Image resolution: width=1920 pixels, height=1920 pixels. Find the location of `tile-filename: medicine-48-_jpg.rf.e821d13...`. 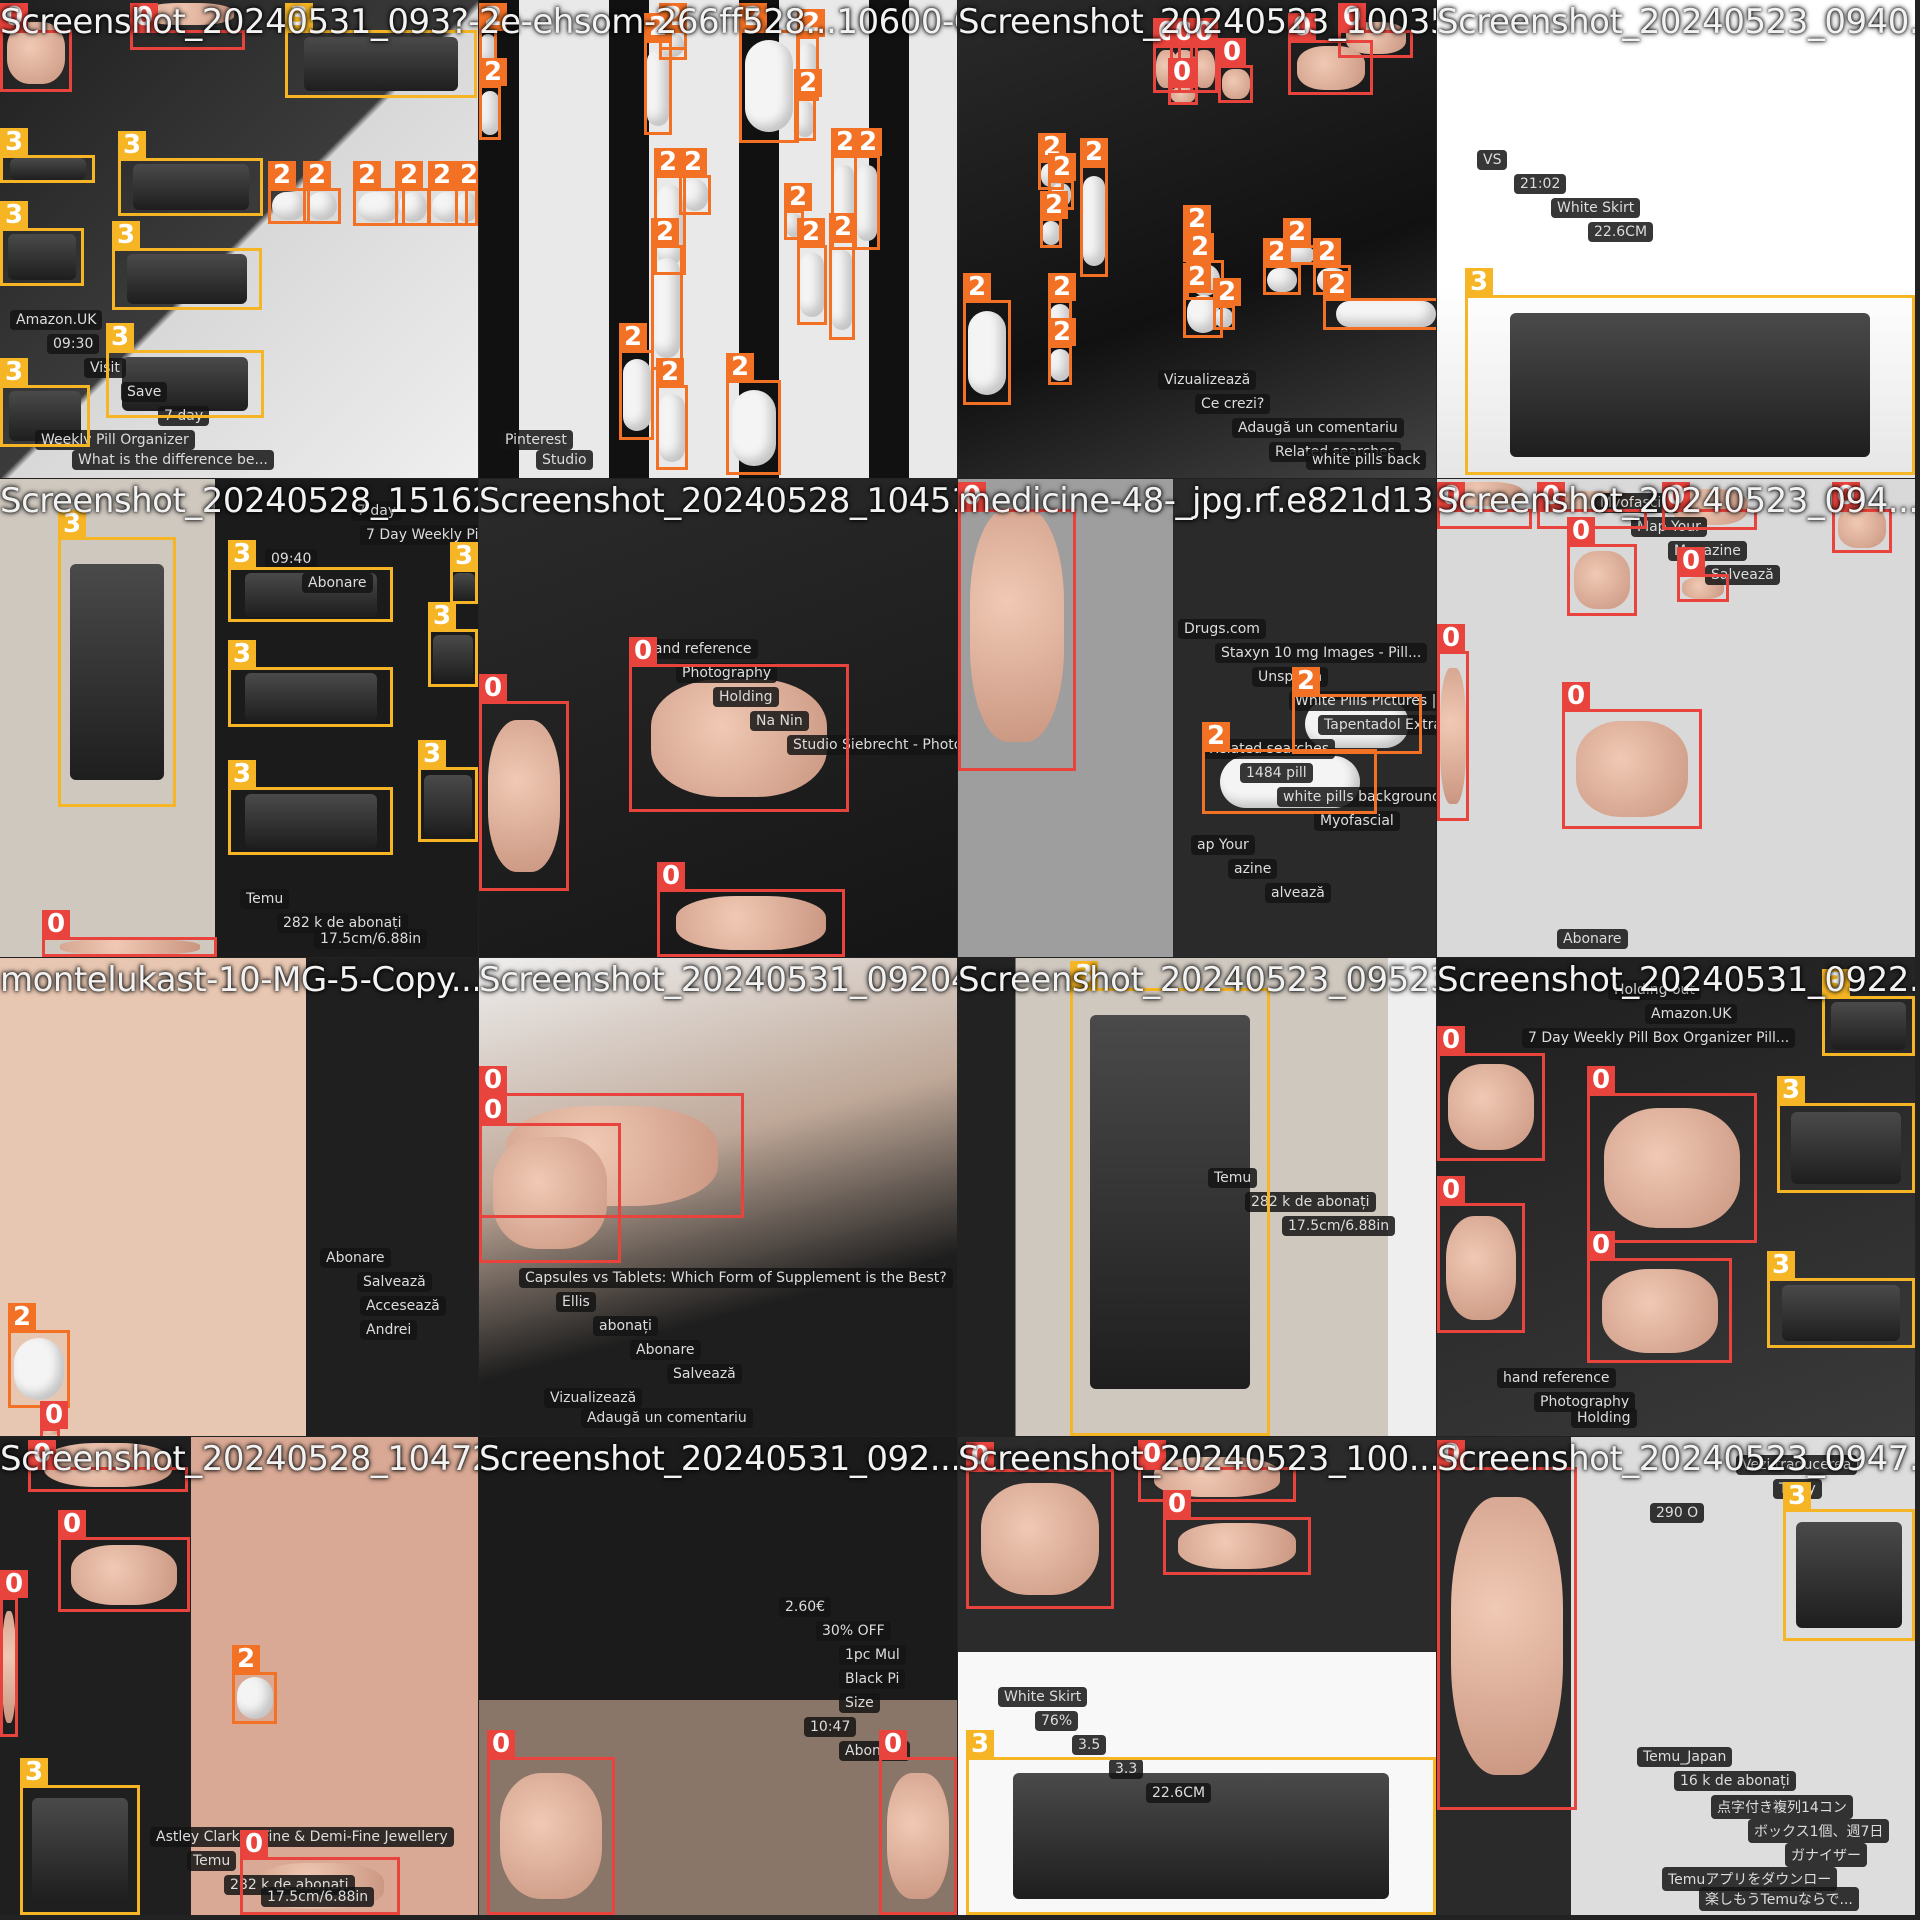

tile-filename: medicine-48-_jpg.rf.e821d13... is located at coordinates (1197, 501).